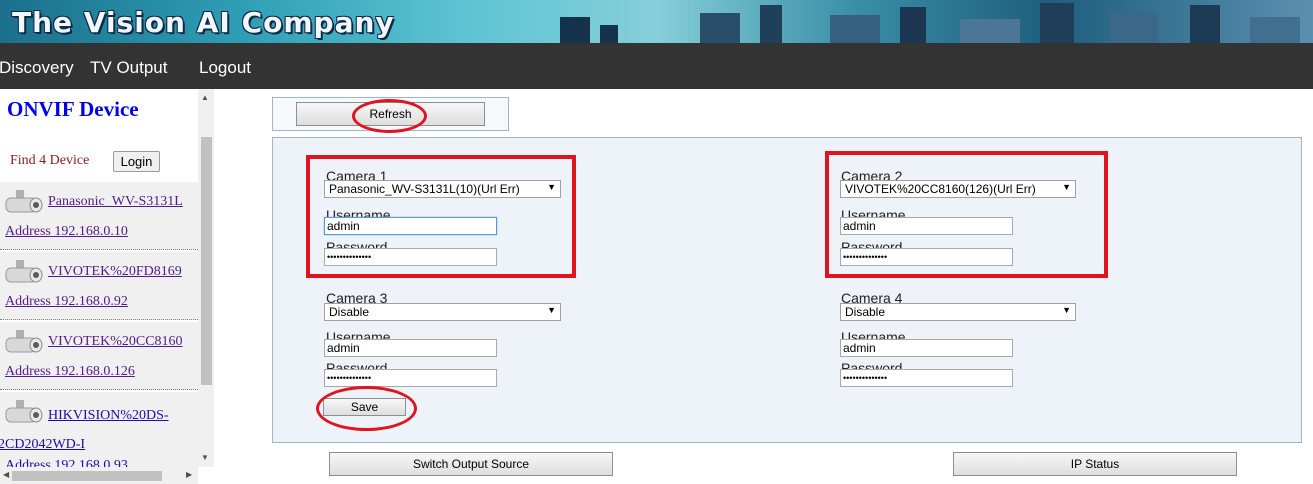 This screenshot has height=484, width=1313. What do you see at coordinates (128, 68) in the screenshot?
I see `nav-tv-output: TV Output` at bounding box center [128, 68].